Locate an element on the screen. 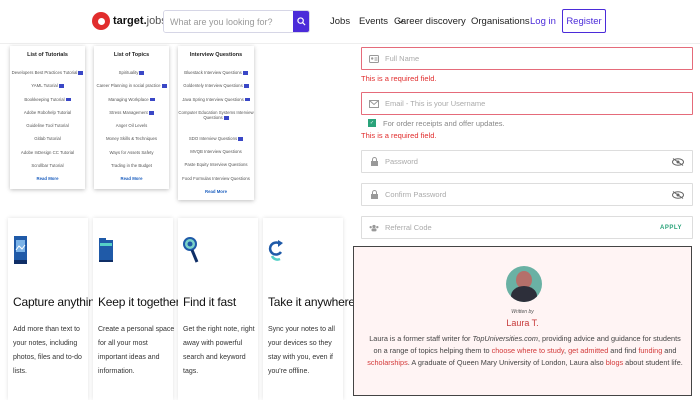  password-field: Password is located at coordinates (527, 161).